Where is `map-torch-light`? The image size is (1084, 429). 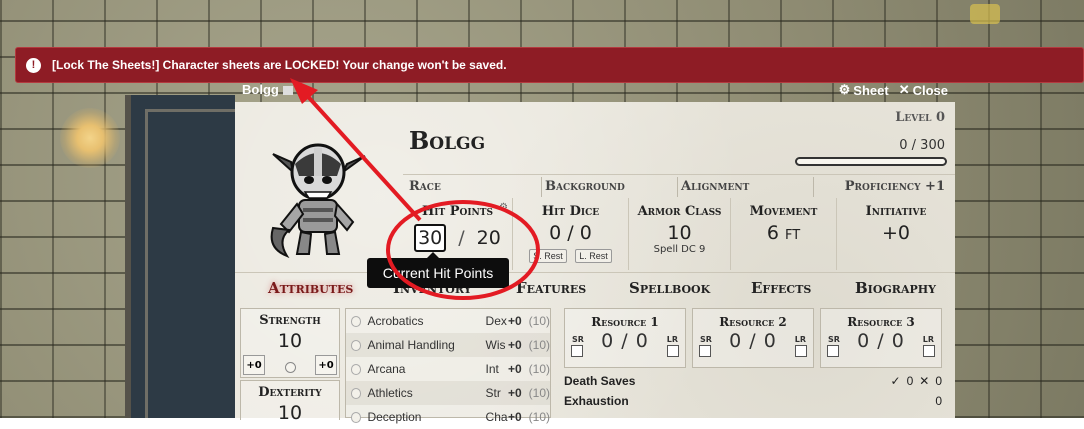
map-torch-light is located at coordinates (90, 138).